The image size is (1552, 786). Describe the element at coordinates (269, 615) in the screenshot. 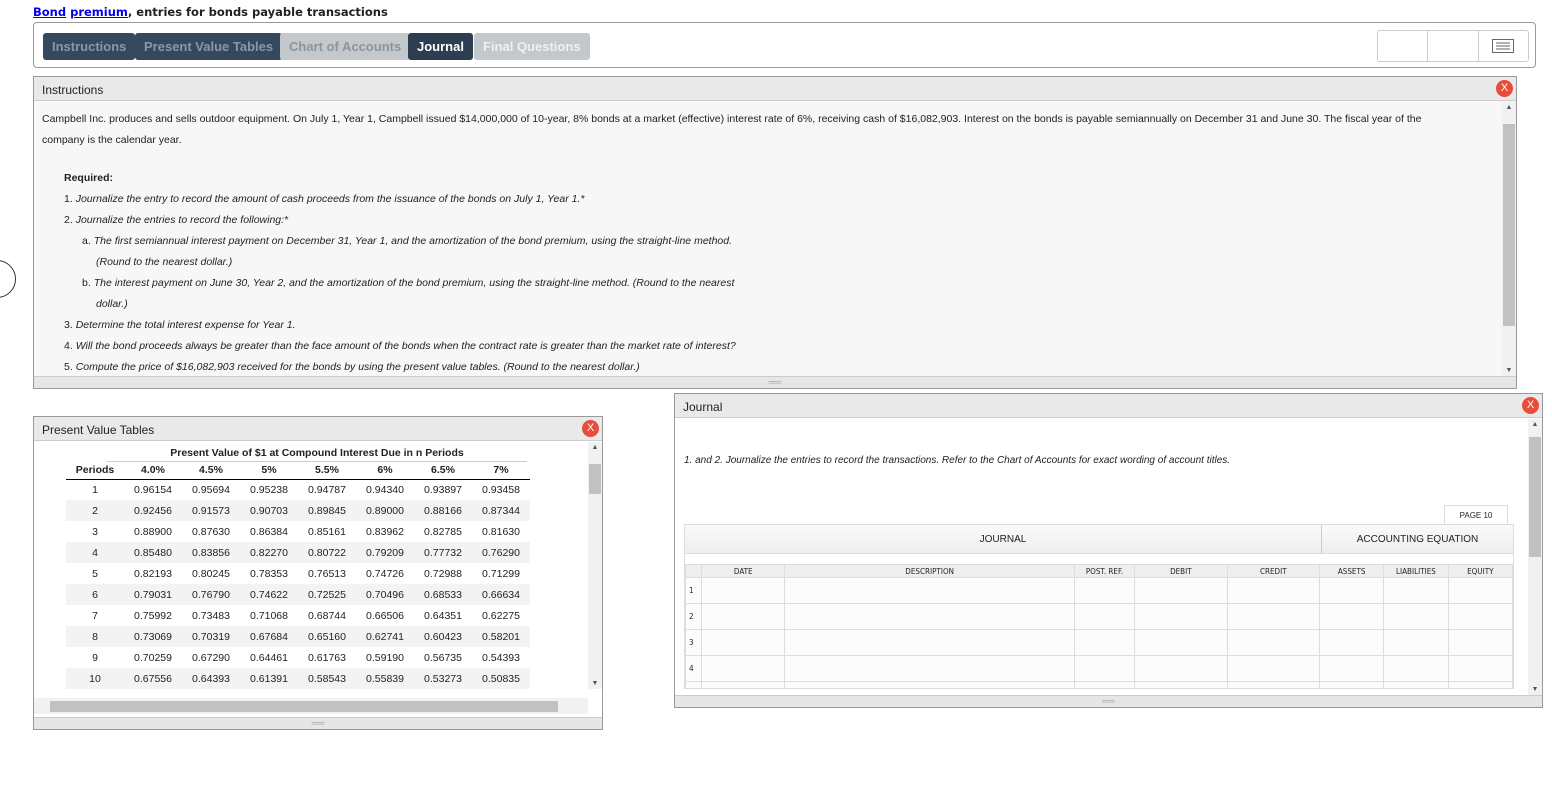

I see `pv-cell: 0.71068` at that location.